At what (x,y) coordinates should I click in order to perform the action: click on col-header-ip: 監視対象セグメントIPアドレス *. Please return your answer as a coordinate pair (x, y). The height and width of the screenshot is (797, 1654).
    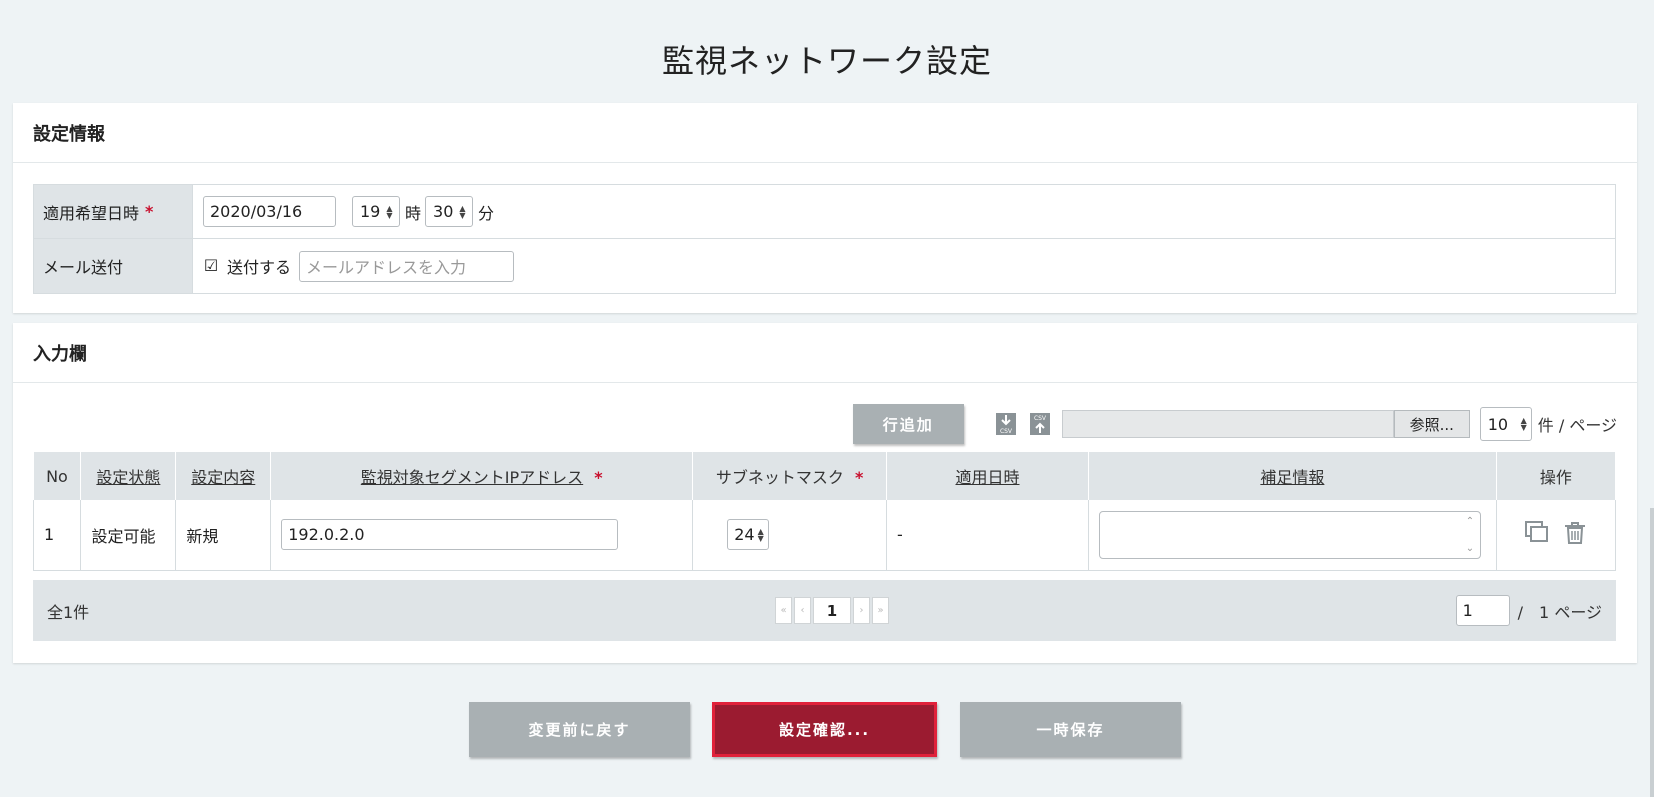
    Looking at the image, I should click on (482, 476).